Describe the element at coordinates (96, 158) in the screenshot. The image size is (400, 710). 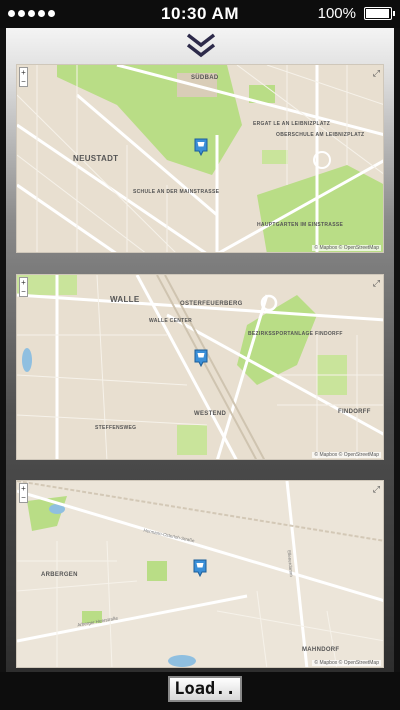
I see `district-label: NEUSTADT` at that location.